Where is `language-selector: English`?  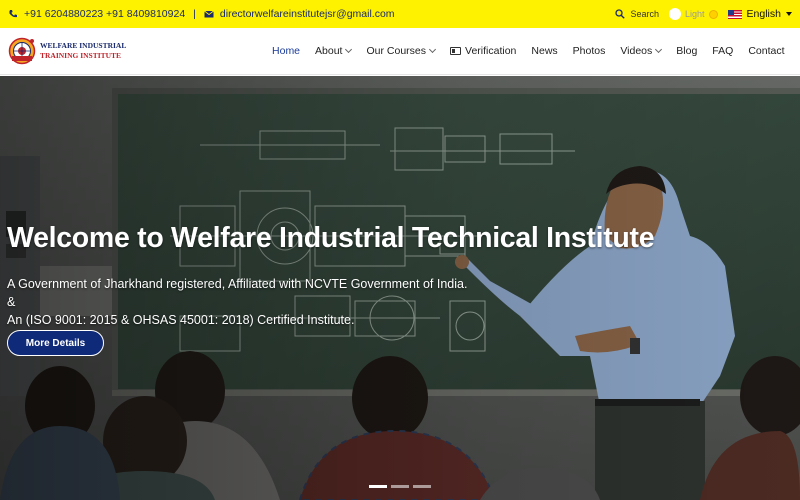 language-selector: English is located at coordinates (759, 14).